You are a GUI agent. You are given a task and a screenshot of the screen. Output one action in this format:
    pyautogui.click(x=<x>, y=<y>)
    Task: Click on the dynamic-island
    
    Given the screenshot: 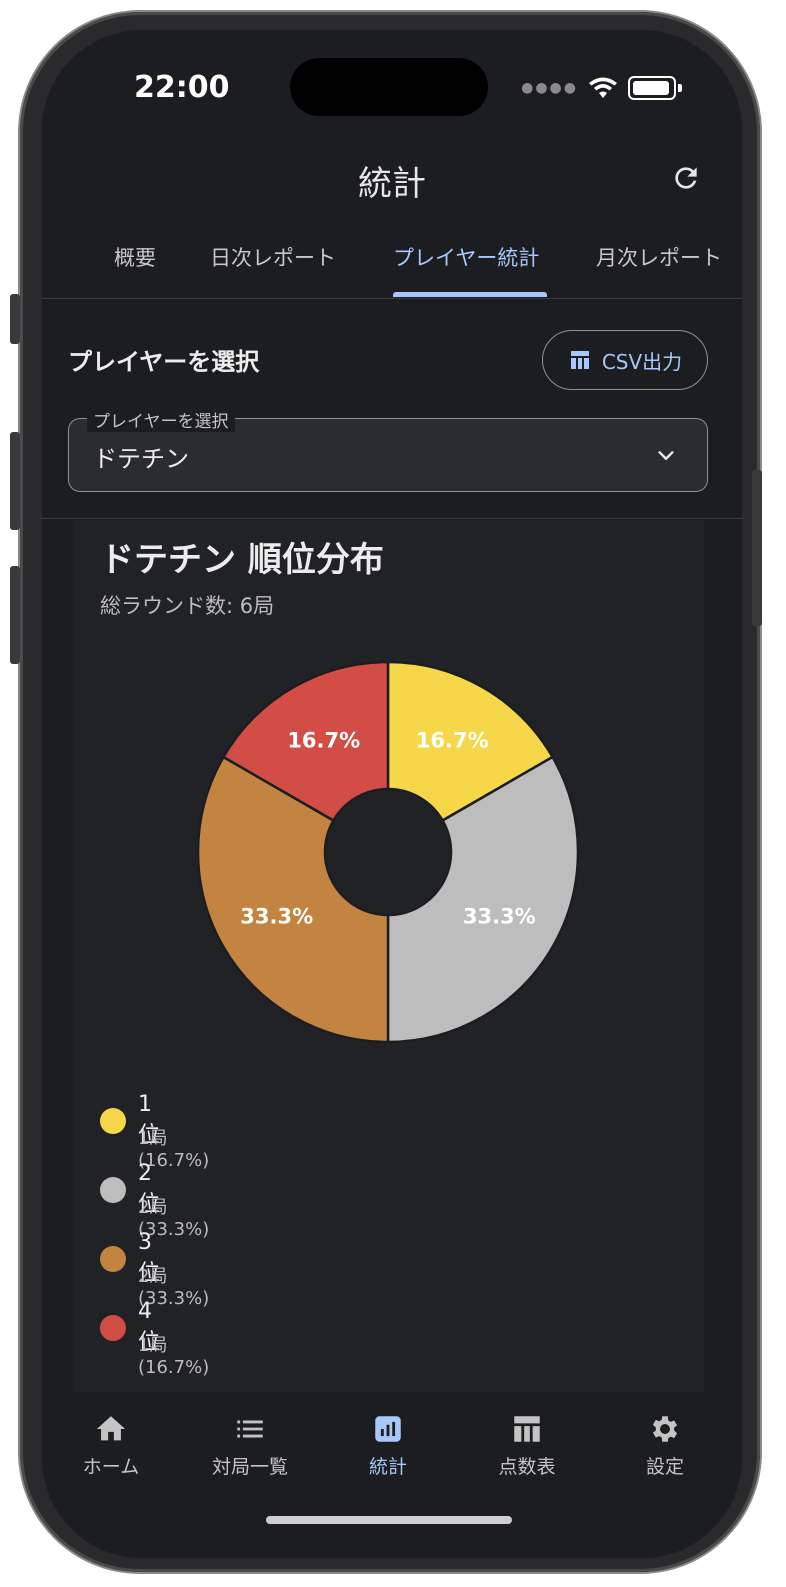 What is the action you would take?
    pyautogui.click(x=389, y=87)
    